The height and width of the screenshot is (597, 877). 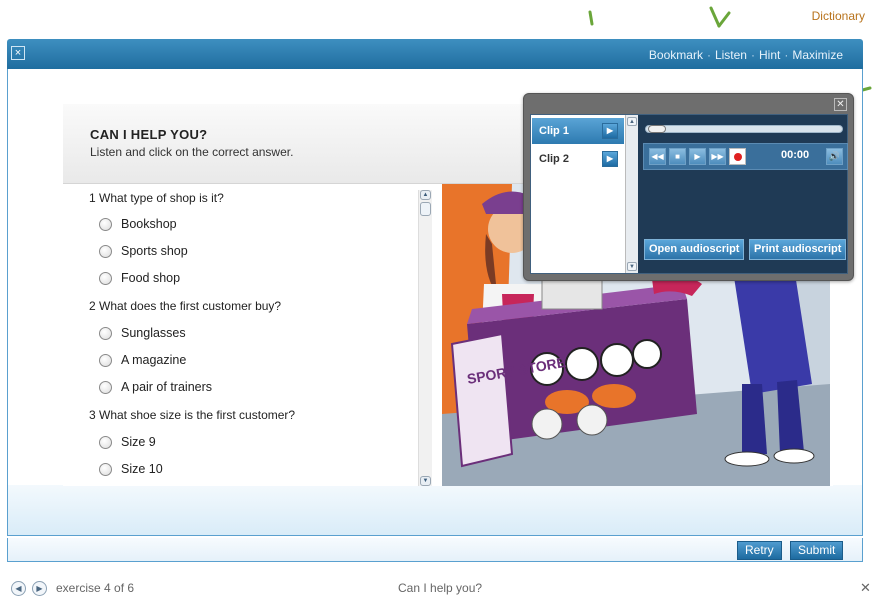 I want to click on progress-handle, so click(x=657, y=129).